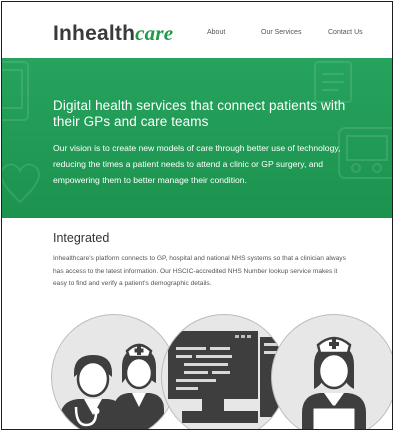  I want to click on nav-link-about: About, so click(216, 32).